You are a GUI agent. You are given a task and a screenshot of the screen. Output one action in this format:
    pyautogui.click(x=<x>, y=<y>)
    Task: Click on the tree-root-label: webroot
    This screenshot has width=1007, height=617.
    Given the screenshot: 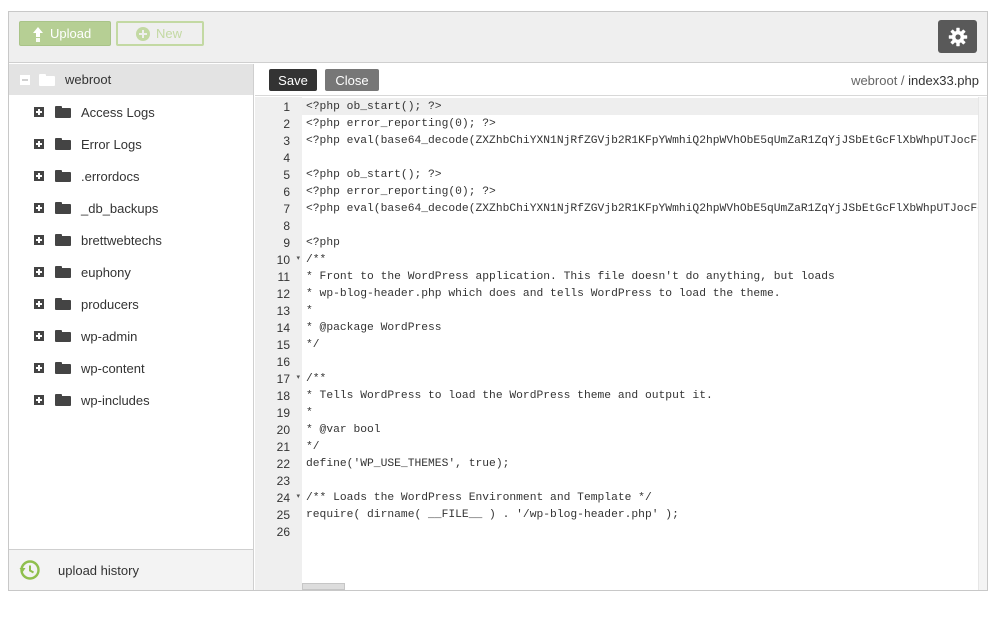 What is the action you would take?
    pyautogui.click(x=88, y=79)
    